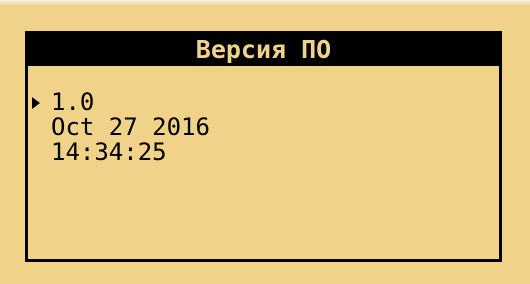  Describe the element at coordinates (262, 102) in the screenshot. I see `version-row: 1.0` at that location.